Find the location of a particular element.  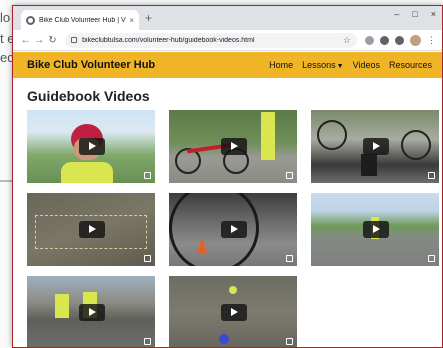

profile-avatar-icon is located at coordinates (415, 40).